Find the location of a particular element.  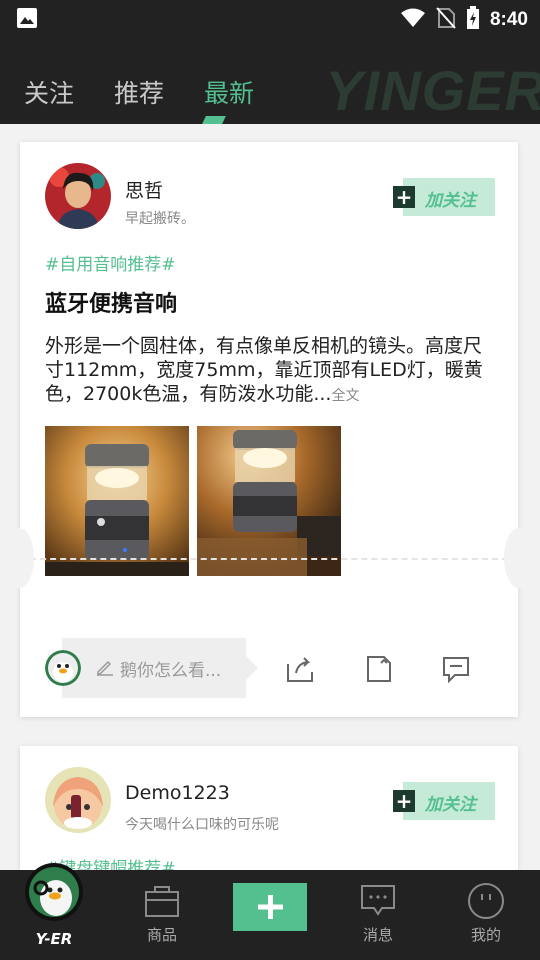

author-bio: 今天喝什么口味的可乐呢 is located at coordinates (202, 825).